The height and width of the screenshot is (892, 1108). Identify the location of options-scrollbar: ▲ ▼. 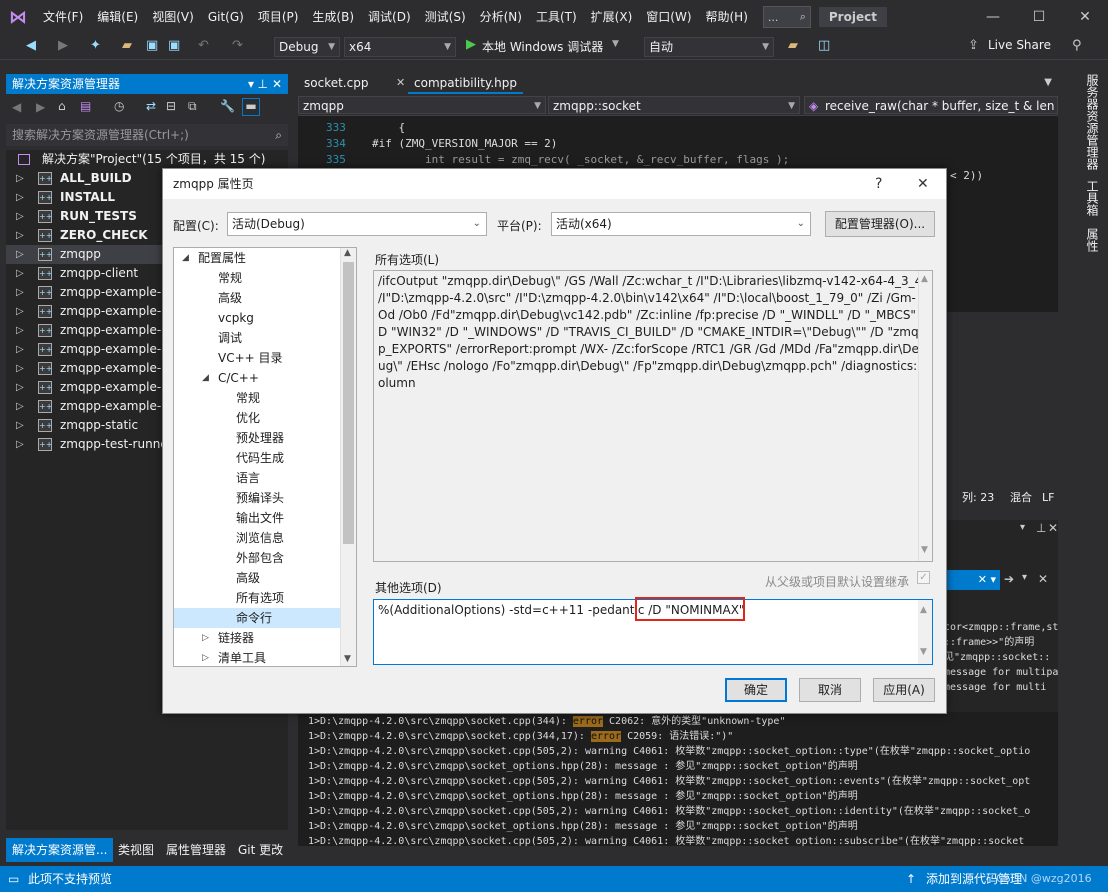
(925, 416).